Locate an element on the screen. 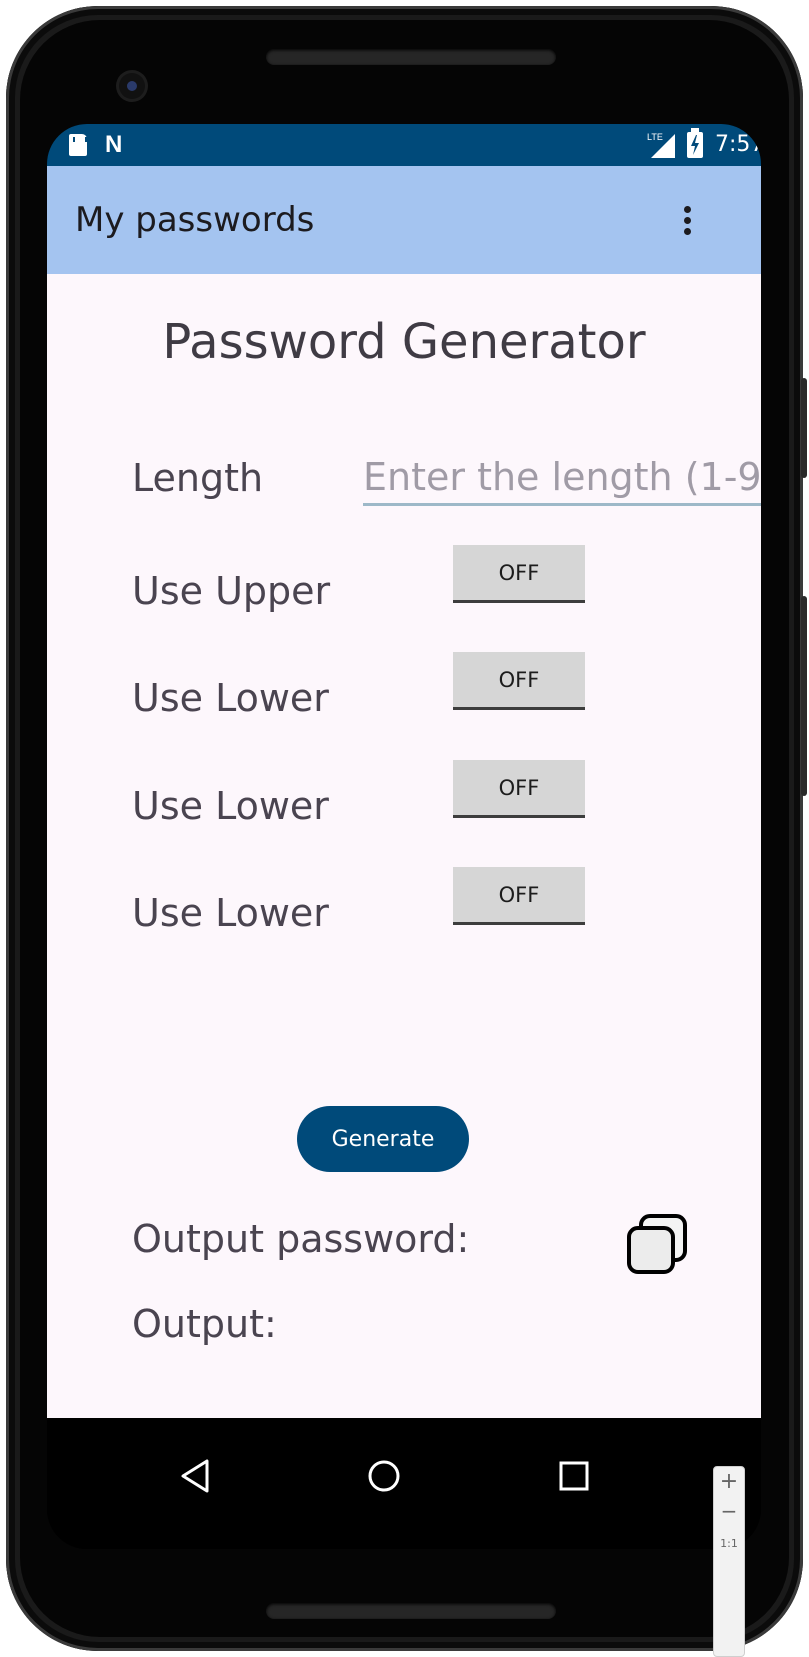  length-label: Length is located at coordinates (198, 478).